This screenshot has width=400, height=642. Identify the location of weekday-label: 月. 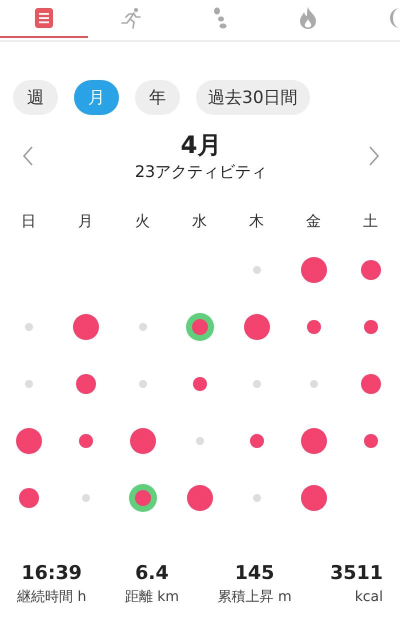
(85, 221).